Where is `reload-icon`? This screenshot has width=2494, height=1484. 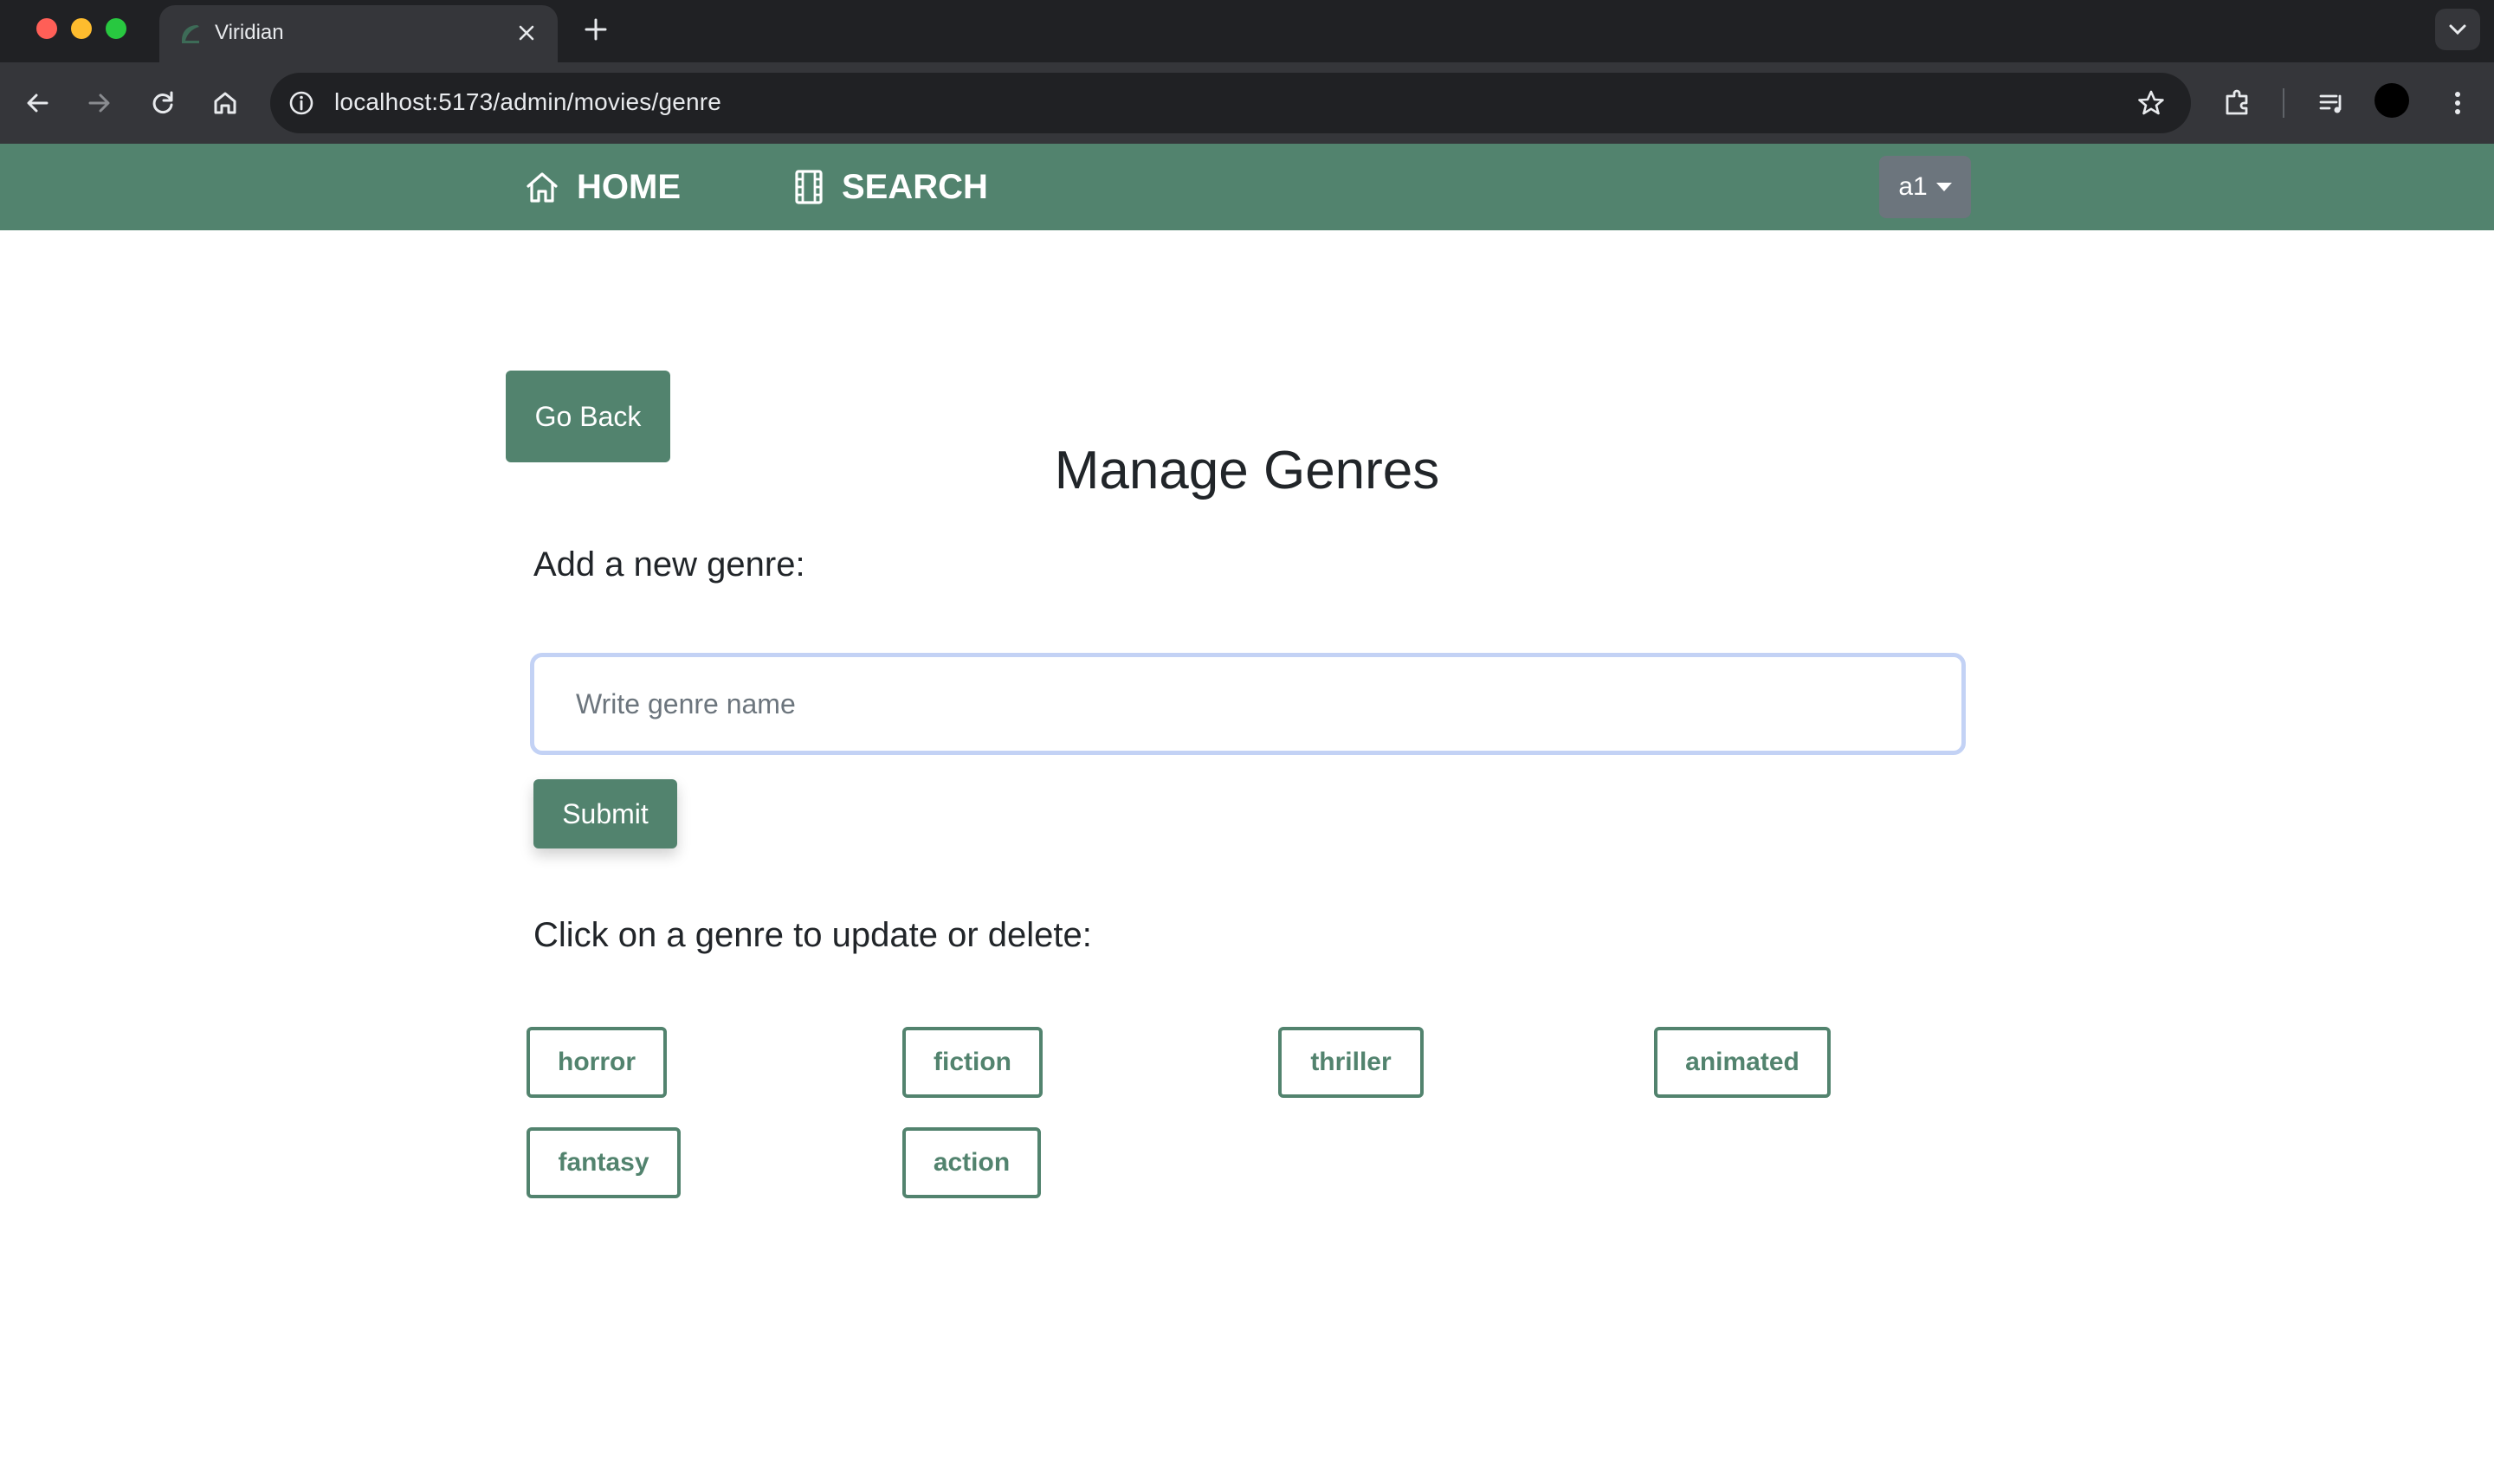
reload-icon is located at coordinates (163, 103).